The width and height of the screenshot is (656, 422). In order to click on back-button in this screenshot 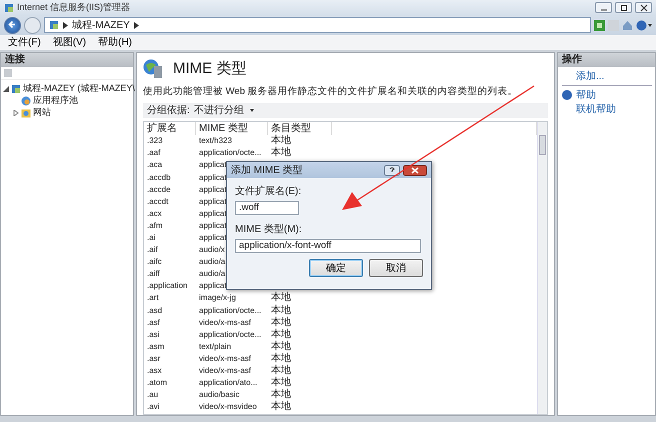, I will do `click(12, 25)`.